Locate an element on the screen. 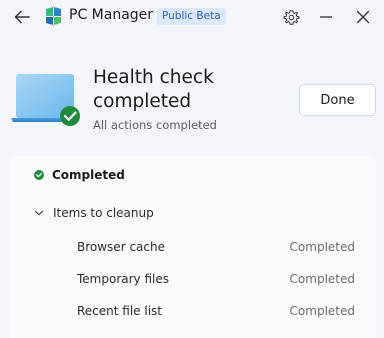  pc-manager-logo-icon is located at coordinates (53, 16).